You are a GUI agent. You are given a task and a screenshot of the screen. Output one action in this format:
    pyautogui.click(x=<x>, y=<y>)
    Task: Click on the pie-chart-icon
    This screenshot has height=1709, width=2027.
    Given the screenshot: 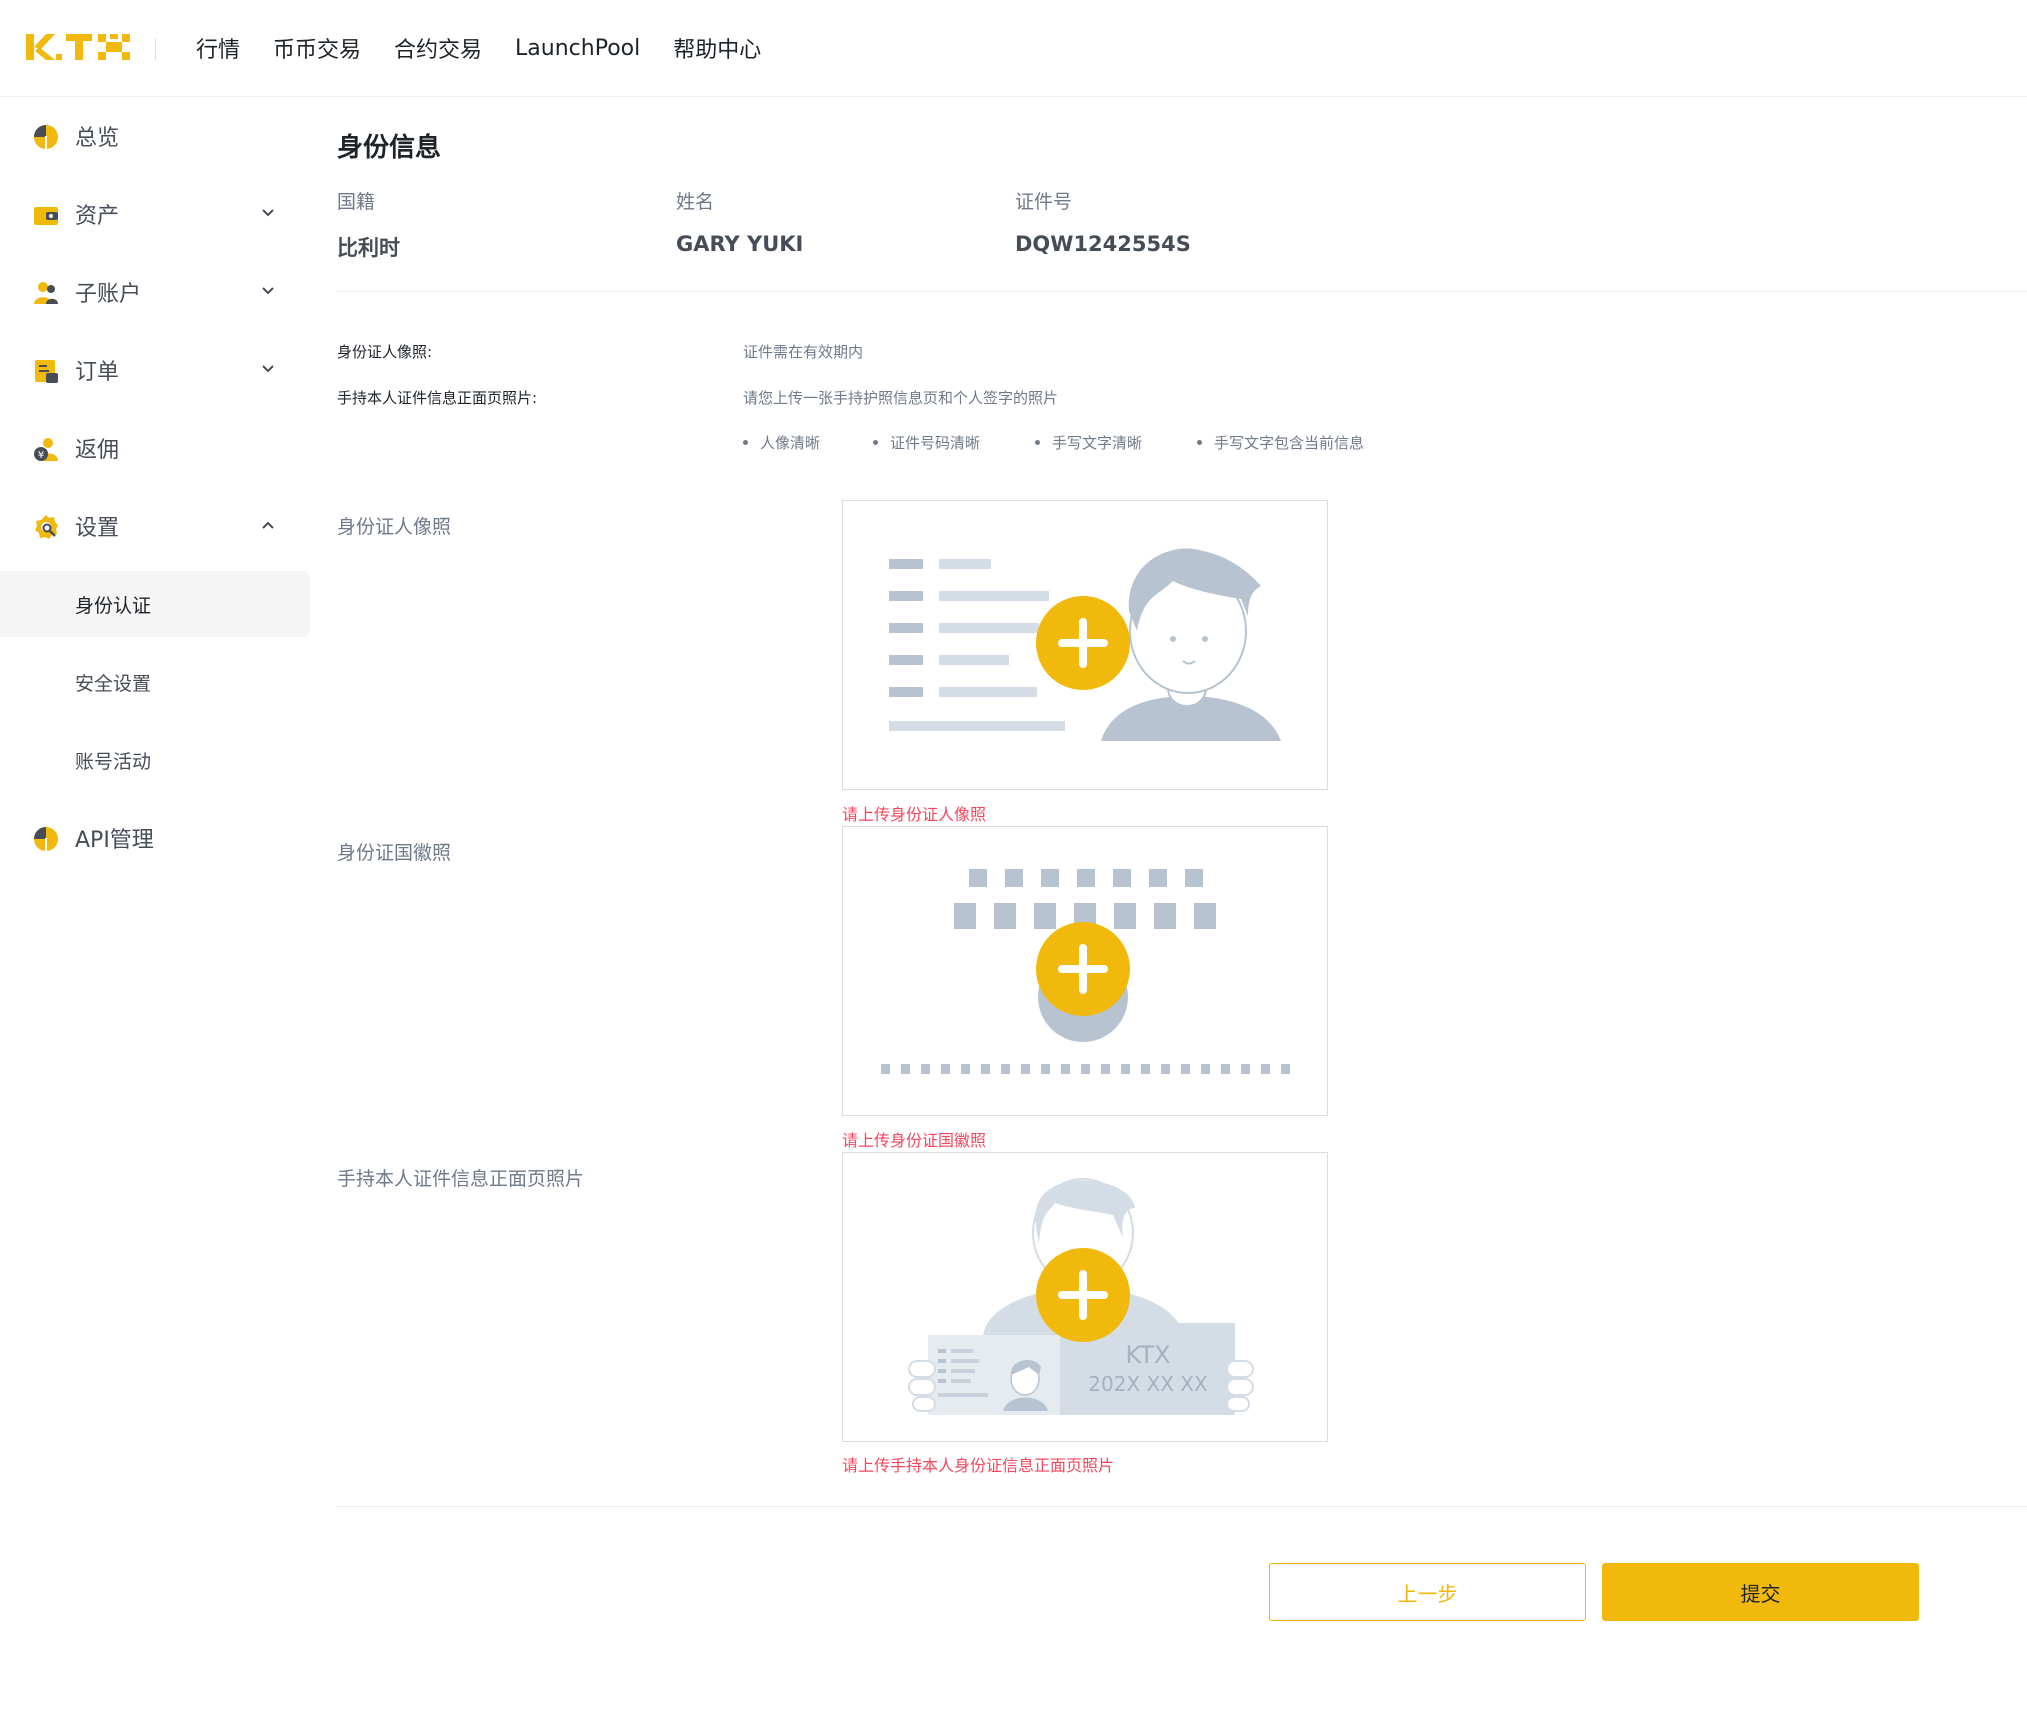 What is the action you would take?
    pyautogui.click(x=46, y=137)
    